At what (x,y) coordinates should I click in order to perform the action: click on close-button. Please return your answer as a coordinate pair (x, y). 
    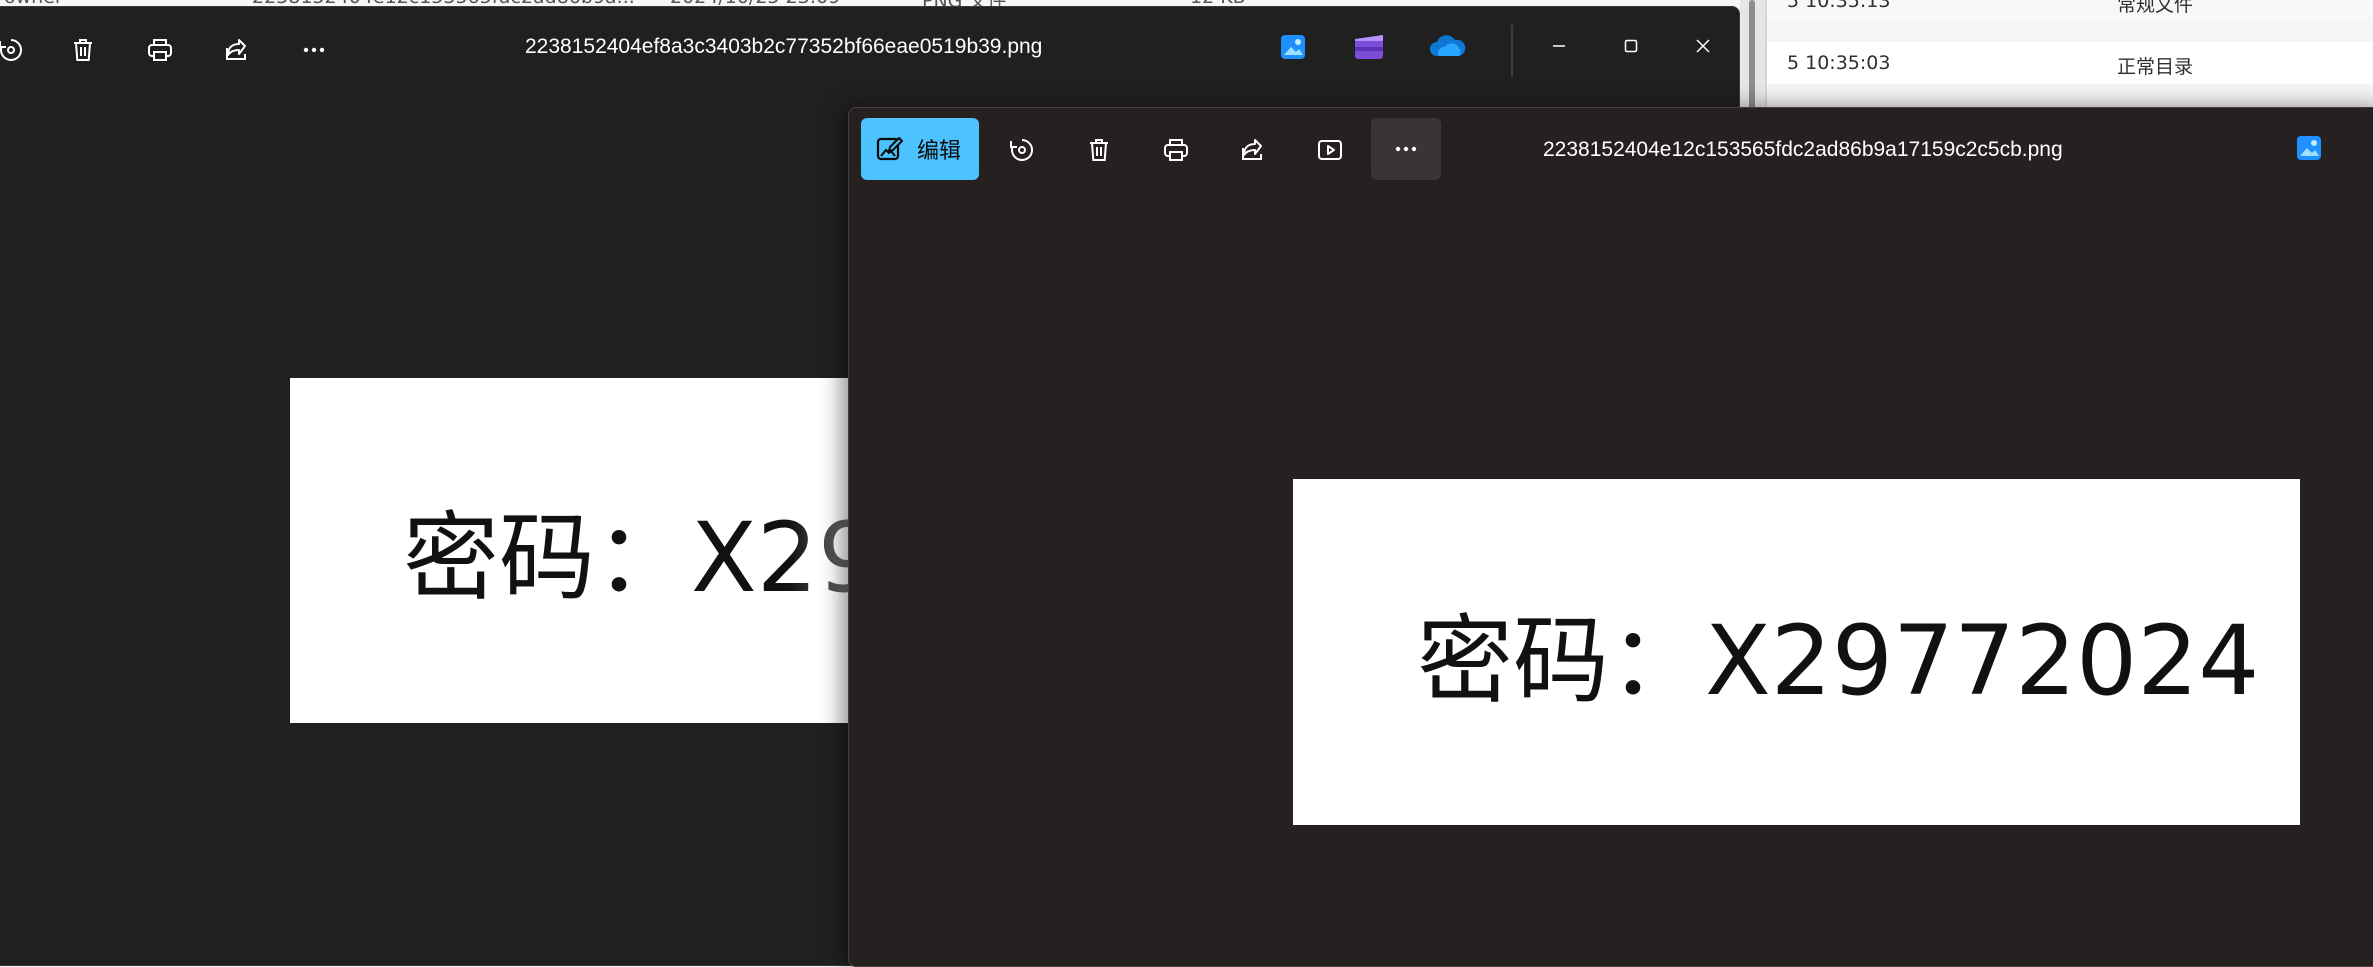
    Looking at the image, I should click on (1703, 46).